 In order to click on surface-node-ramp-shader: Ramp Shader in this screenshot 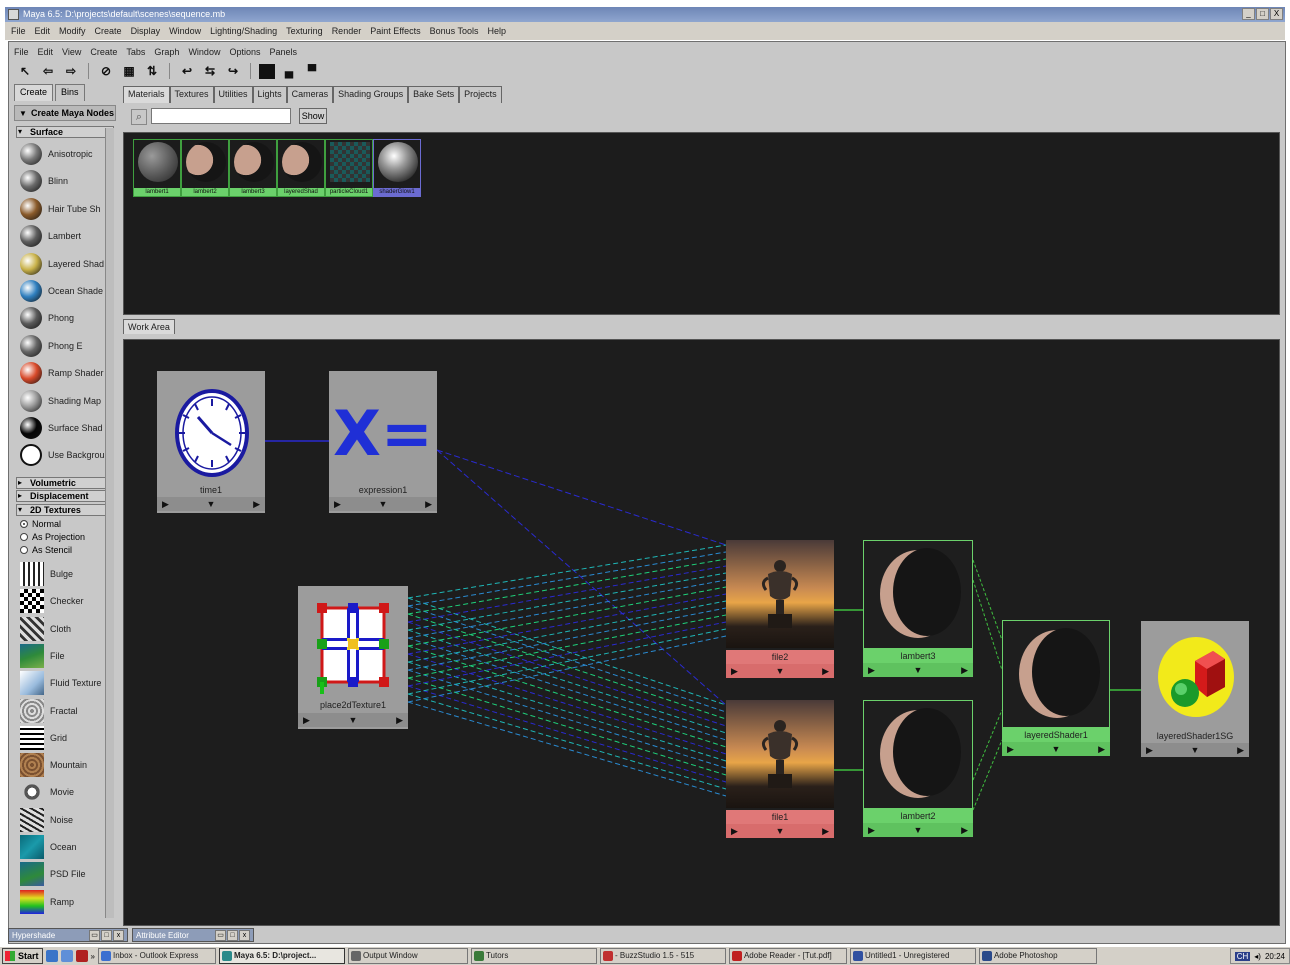, I will do `click(68, 373)`.